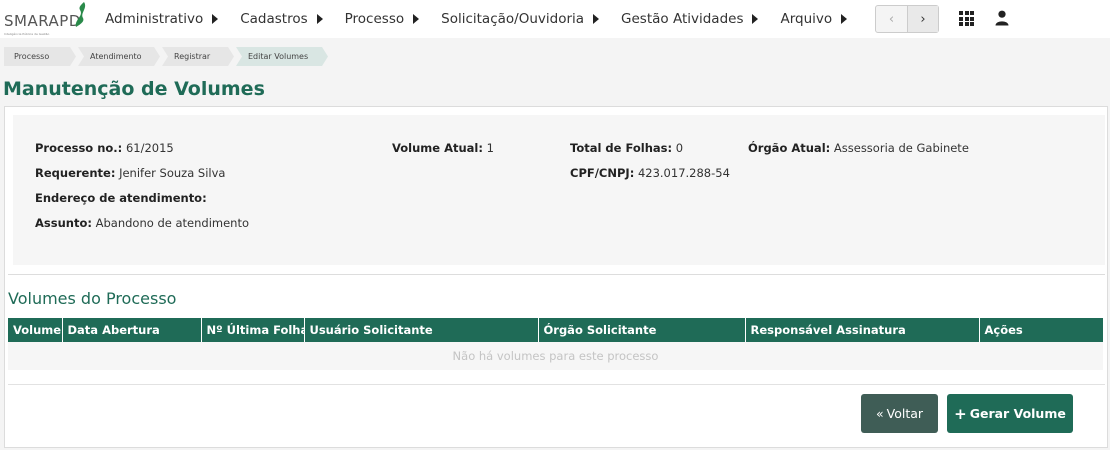  What do you see at coordinates (75, 173) in the screenshot?
I see `field-label: Requerente:` at bounding box center [75, 173].